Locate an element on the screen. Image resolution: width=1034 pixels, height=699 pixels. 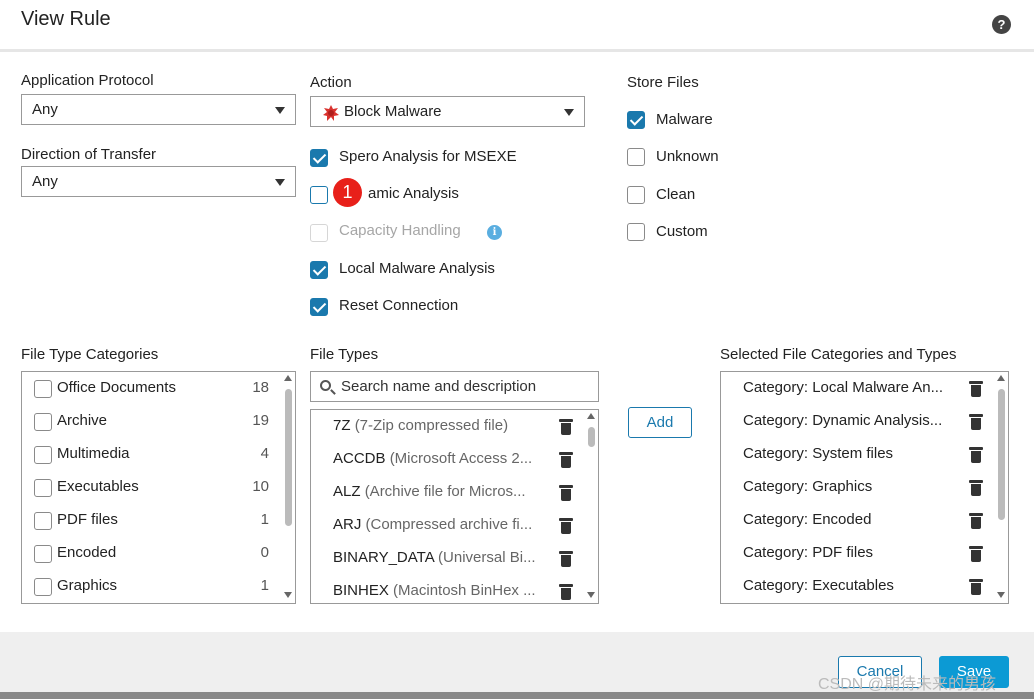
list-item: Category: Executables is located at coordinates (858, 586).